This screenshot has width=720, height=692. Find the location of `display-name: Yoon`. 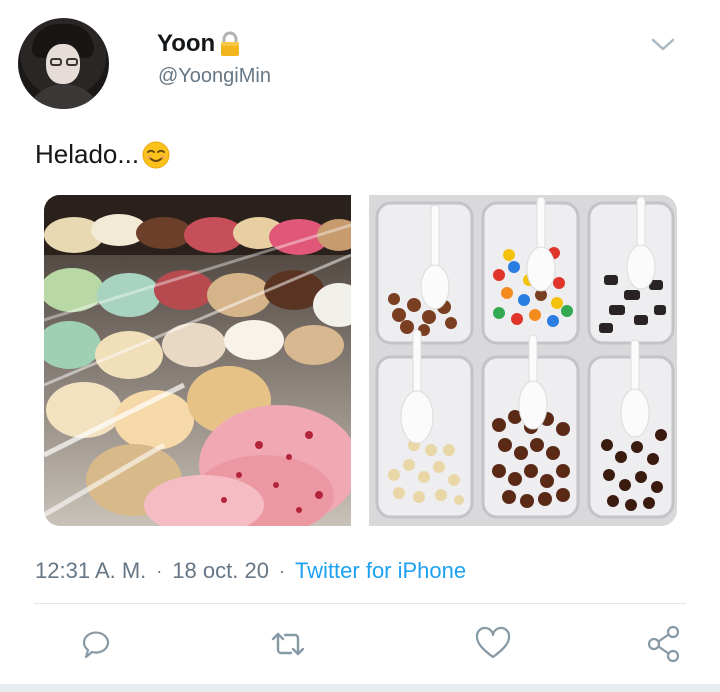

display-name: Yoon is located at coordinates (199, 44).